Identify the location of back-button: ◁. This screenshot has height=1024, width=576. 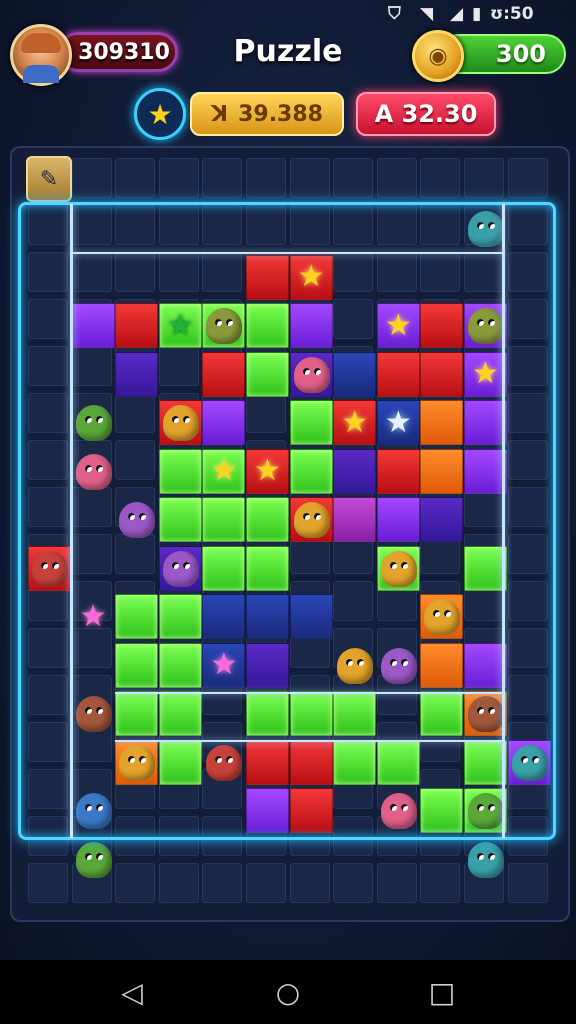
(132, 992).